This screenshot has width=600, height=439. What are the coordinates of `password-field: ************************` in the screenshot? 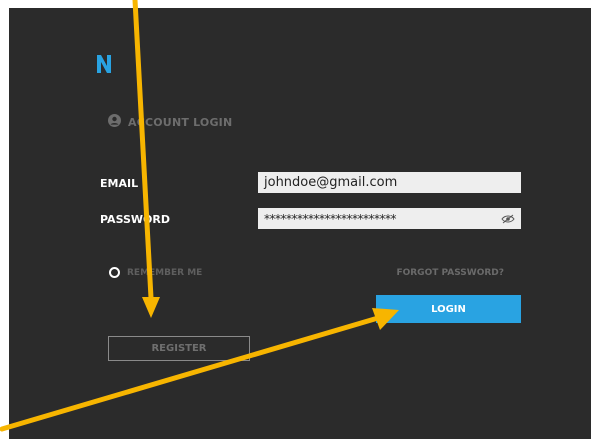 It's located at (389, 218).